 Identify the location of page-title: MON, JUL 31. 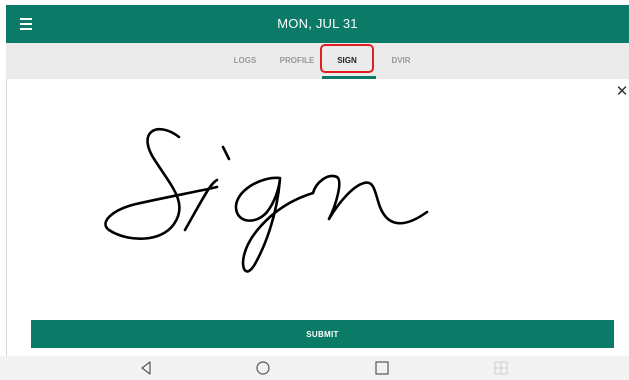
(317, 23).